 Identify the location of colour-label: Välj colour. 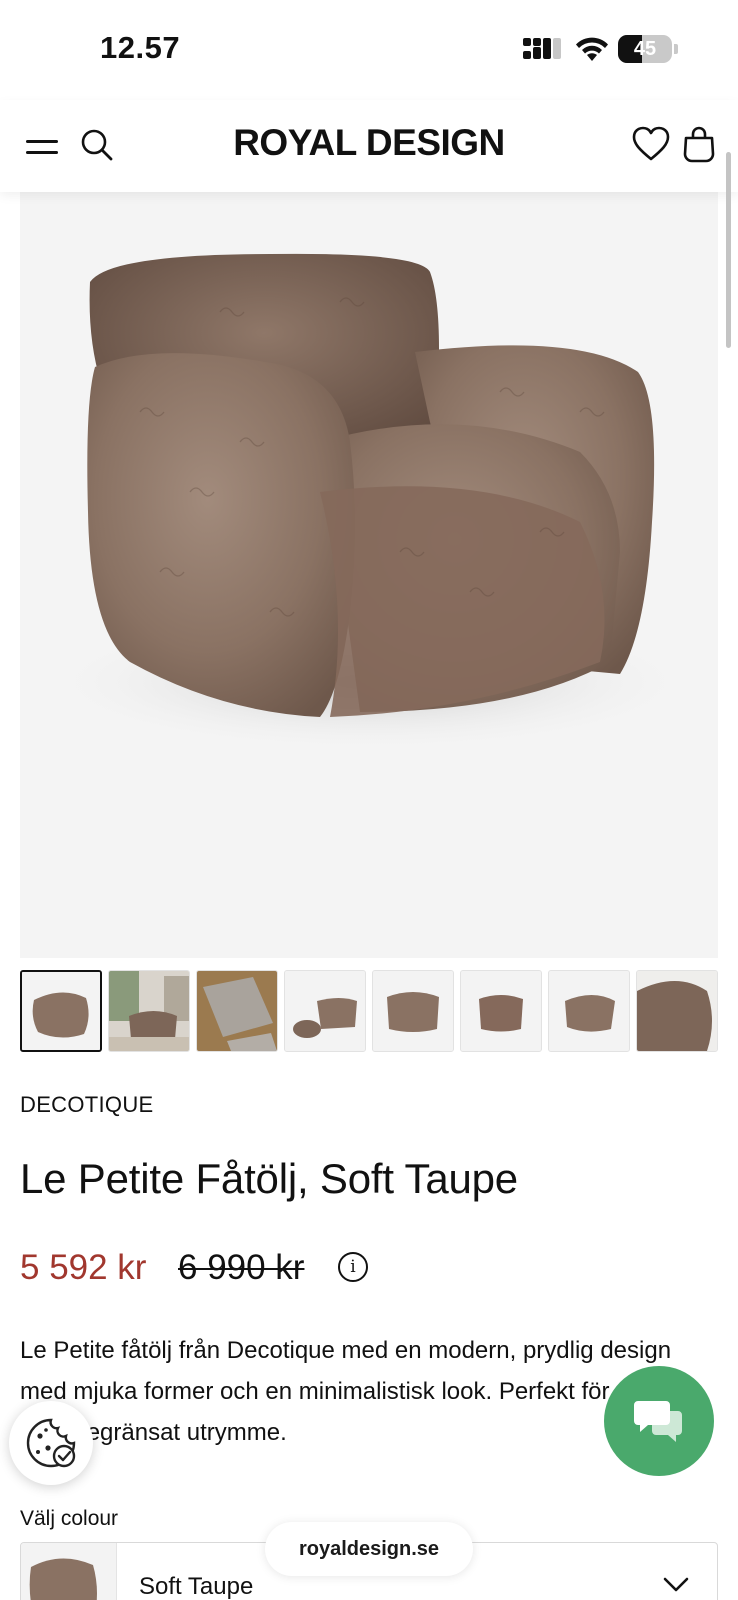
(69, 1518).